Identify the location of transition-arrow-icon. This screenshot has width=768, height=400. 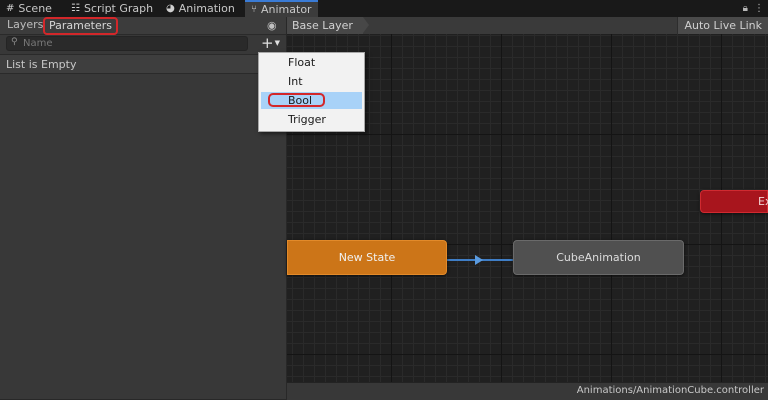
(479, 260).